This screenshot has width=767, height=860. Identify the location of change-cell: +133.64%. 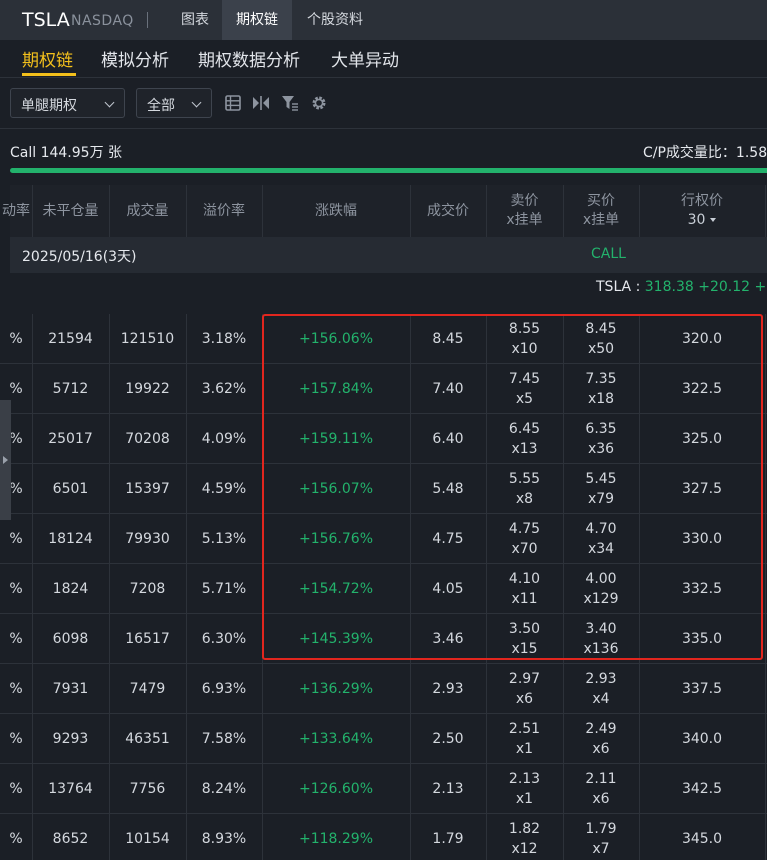
(336, 739).